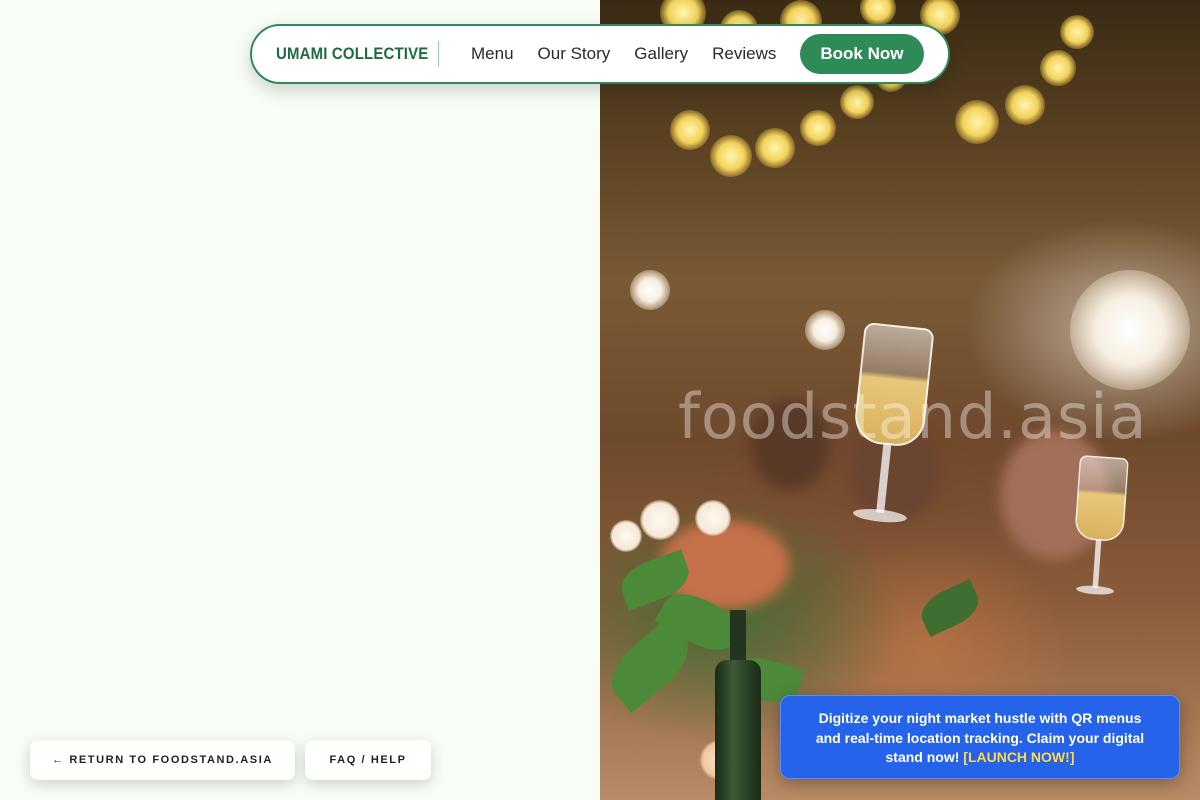 The image size is (1200, 800). I want to click on book-now-button: Book Now, so click(862, 54).